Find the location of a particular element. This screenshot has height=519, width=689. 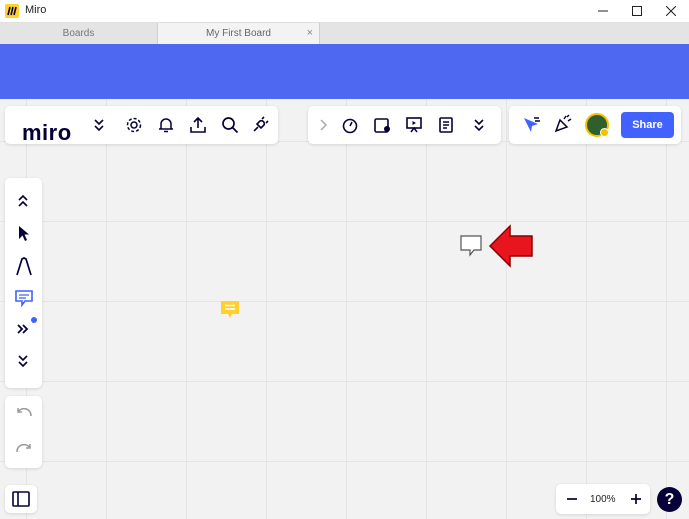

settings-icon is located at coordinates (134, 125).